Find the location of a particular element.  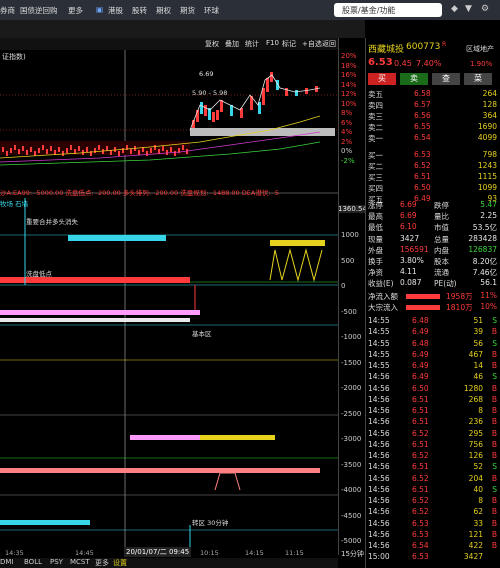

tab-more: 更多 is located at coordinates (102, 563).